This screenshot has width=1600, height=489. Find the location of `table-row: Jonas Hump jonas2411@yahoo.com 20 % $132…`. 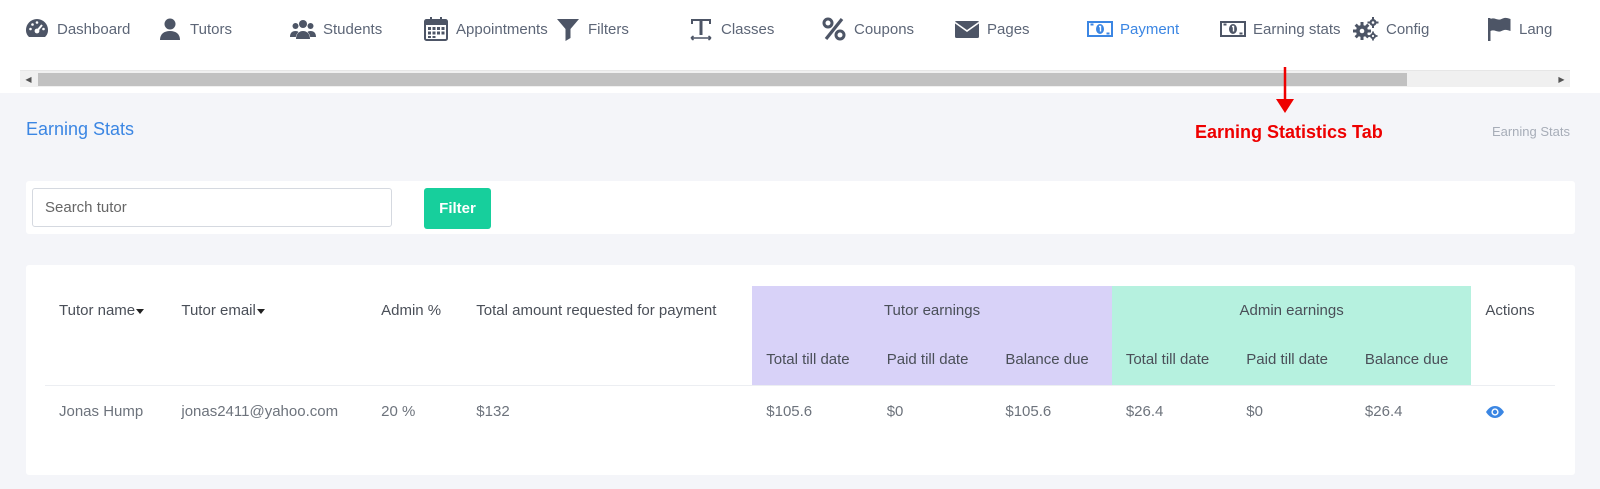

table-row: Jonas Hump jonas2411@yahoo.com 20 % $132… is located at coordinates (800, 411).